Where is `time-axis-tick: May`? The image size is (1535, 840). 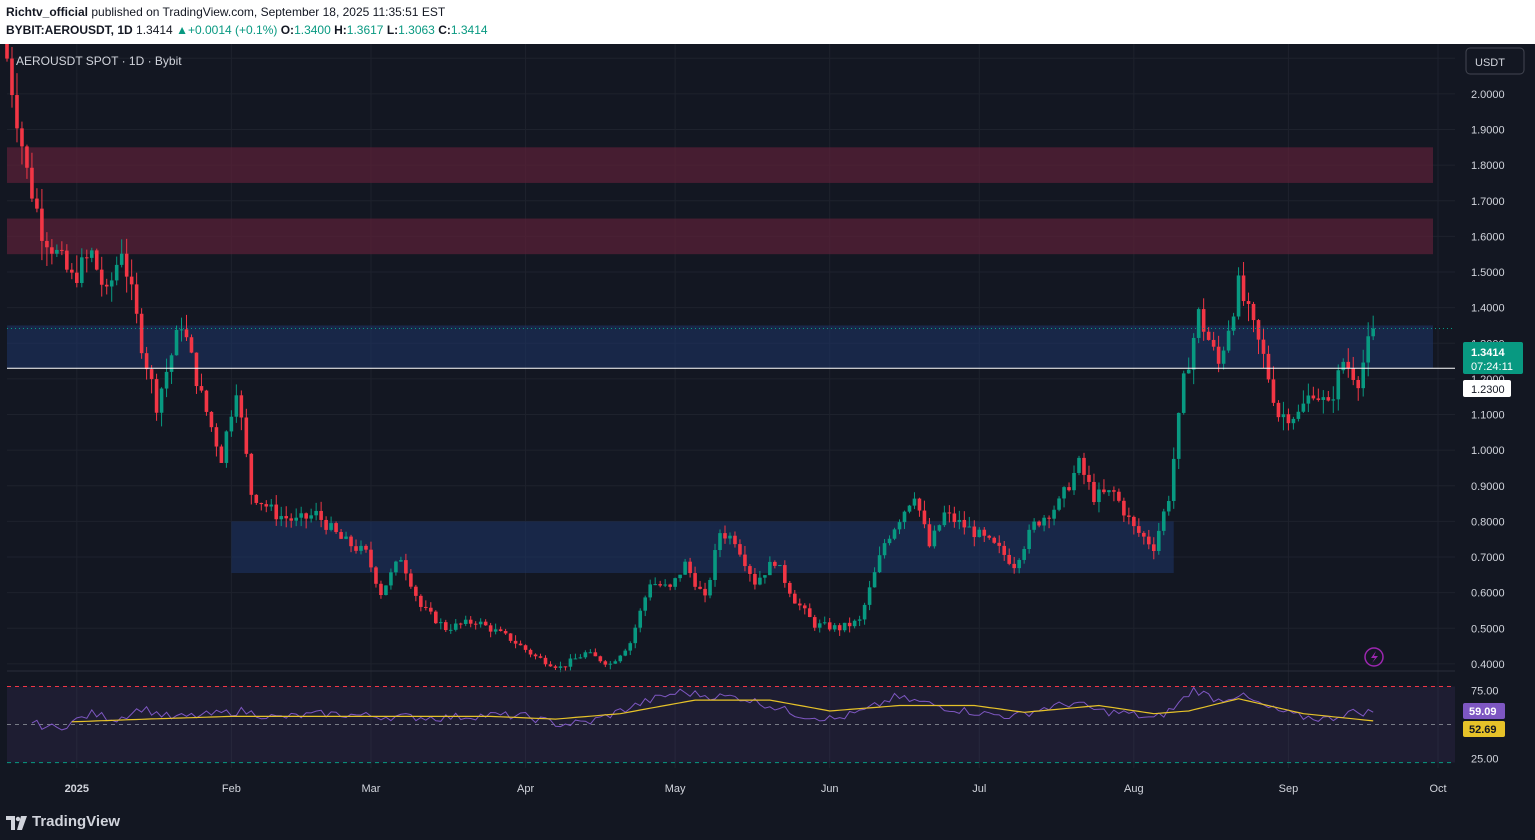 time-axis-tick: May is located at coordinates (675, 789).